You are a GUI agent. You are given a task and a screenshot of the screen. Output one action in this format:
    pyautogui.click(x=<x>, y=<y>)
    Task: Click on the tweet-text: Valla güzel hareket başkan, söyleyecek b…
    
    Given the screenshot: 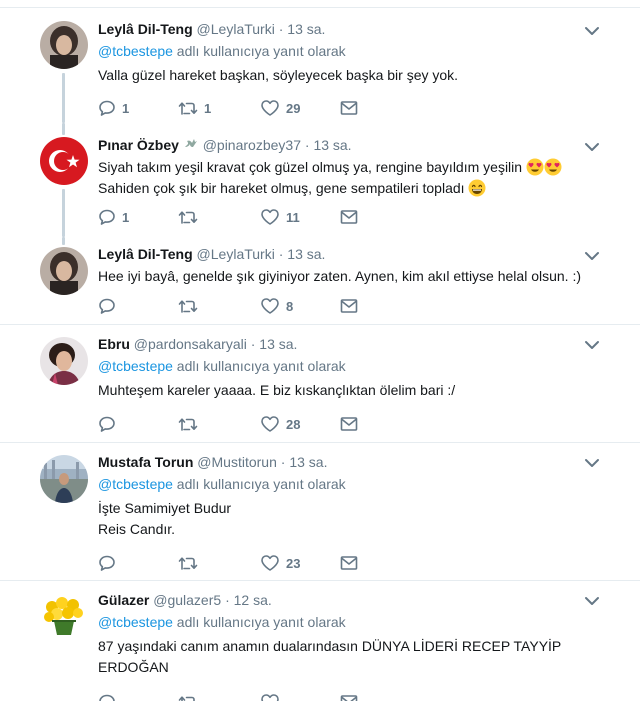 What is the action you would take?
    pyautogui.click(x=349, y=75)
    